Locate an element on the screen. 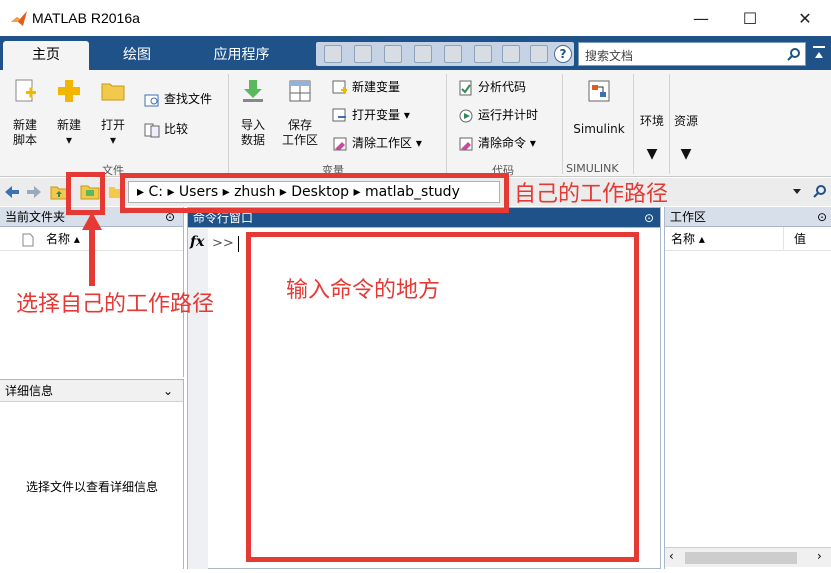 The height and width of the screenshot is (573, 831). find-files-label: 查找文件 is located at coordinates (188, 99).